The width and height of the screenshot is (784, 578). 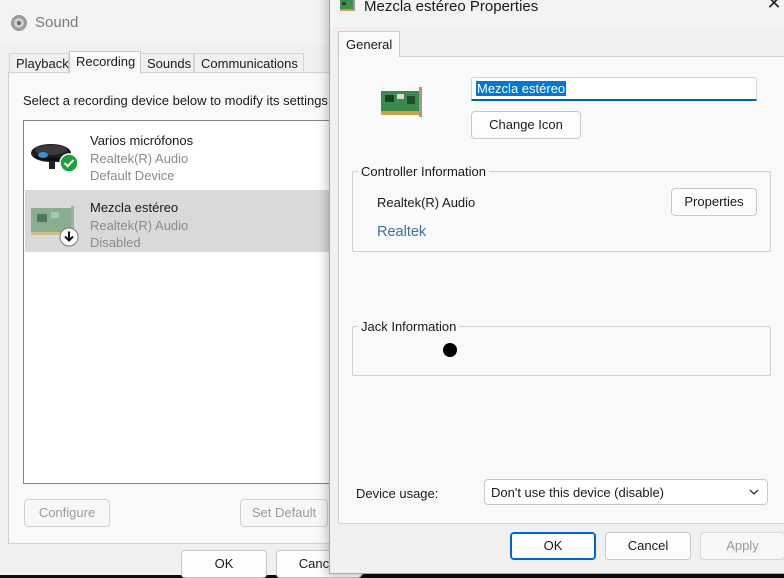 I want to click on tab-recording: Recording, so click(x=105, y=62).